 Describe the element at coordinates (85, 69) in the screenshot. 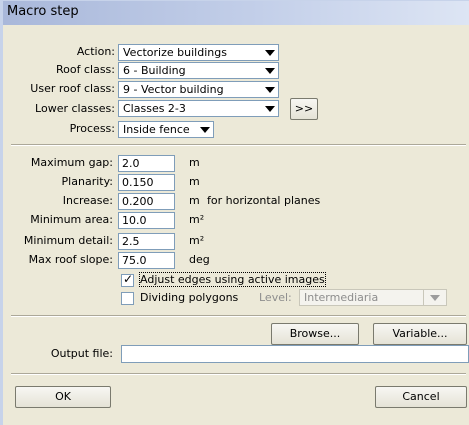

I see `roof-class-label: Roof class:` at that location.